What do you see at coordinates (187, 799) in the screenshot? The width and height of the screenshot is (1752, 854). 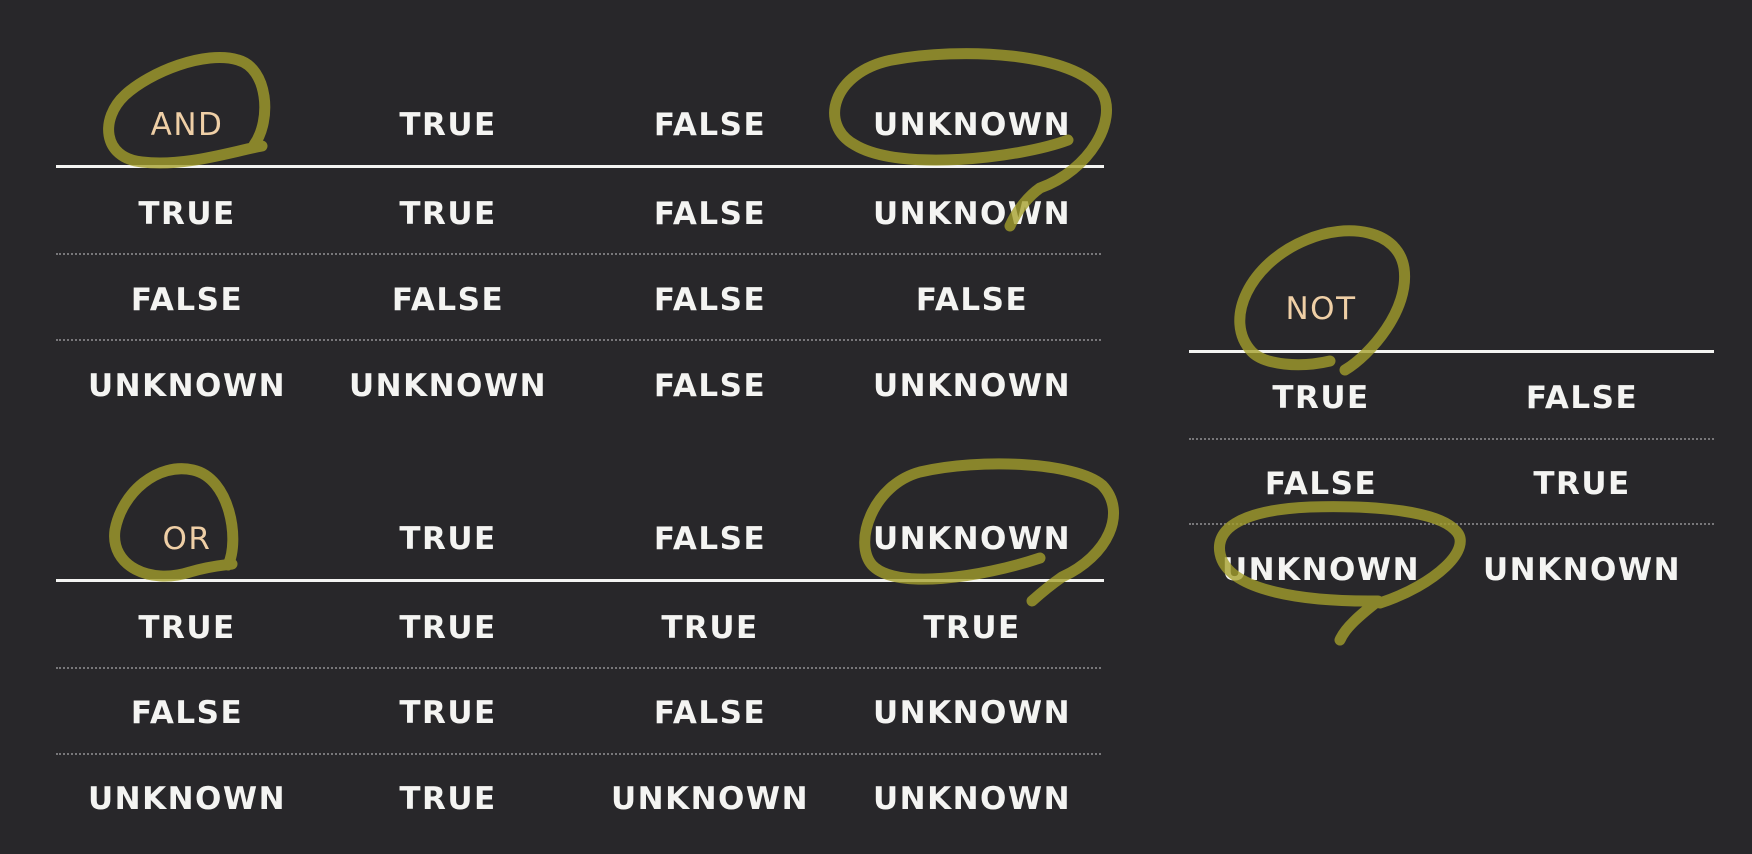 I see `or-row-label: UNKNOWN` at bounding box center [187, 799].